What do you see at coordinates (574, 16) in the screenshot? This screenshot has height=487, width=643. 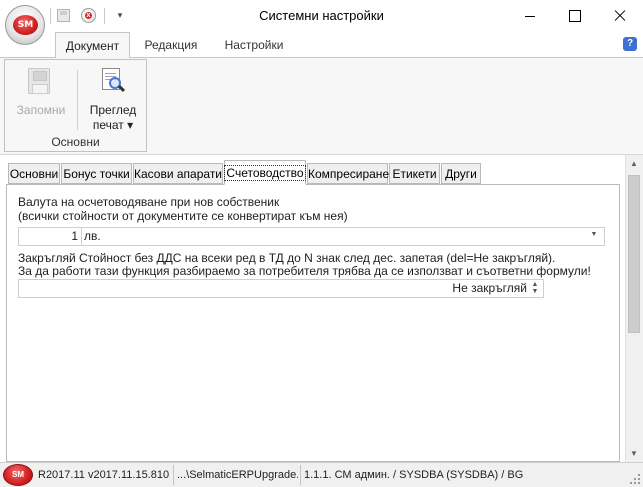 I see `maximize-button` at bounding box center [574, 16].